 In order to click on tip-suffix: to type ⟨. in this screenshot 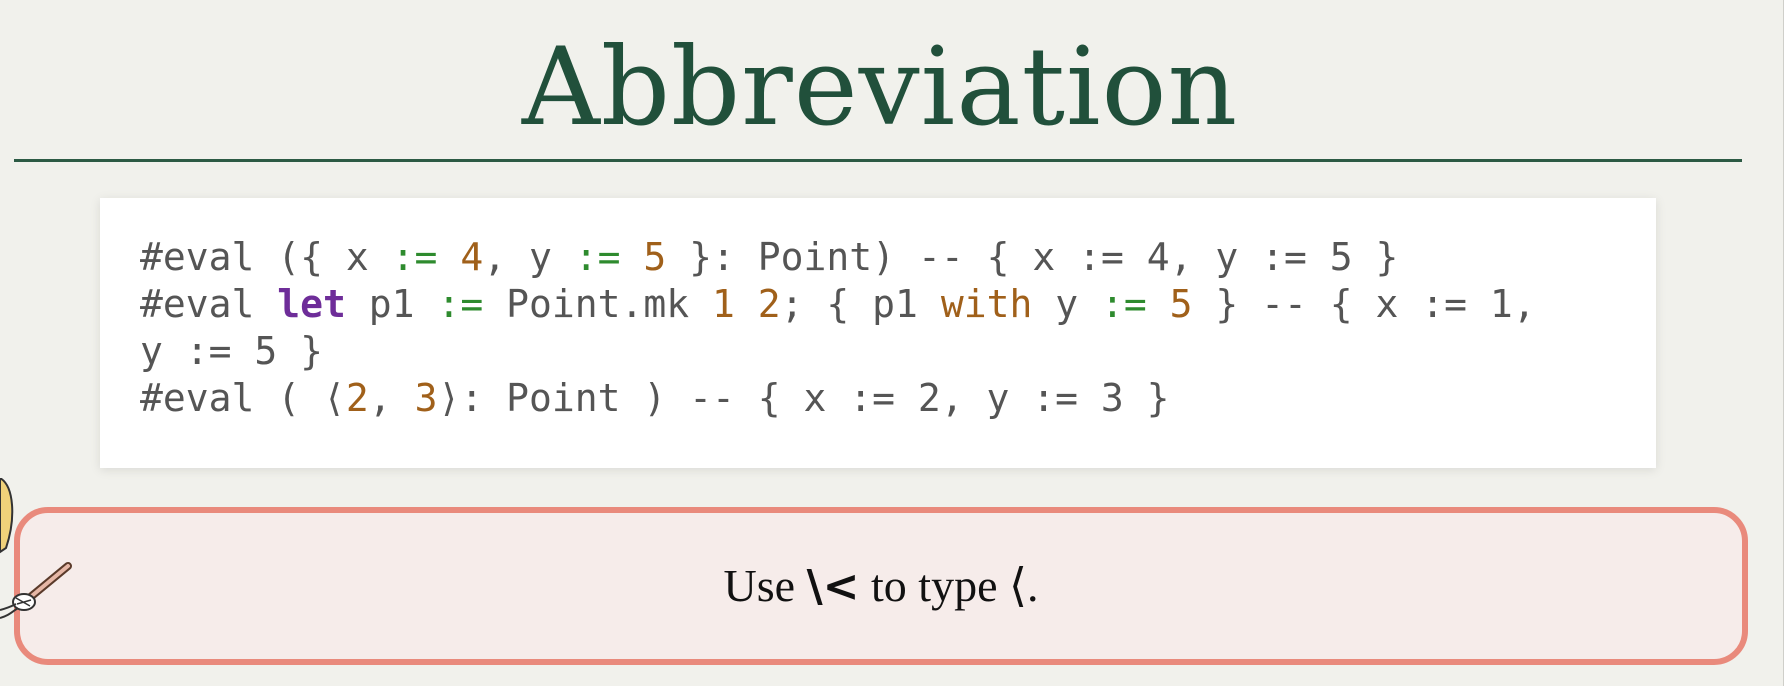, I will do `click(949, 585)`.